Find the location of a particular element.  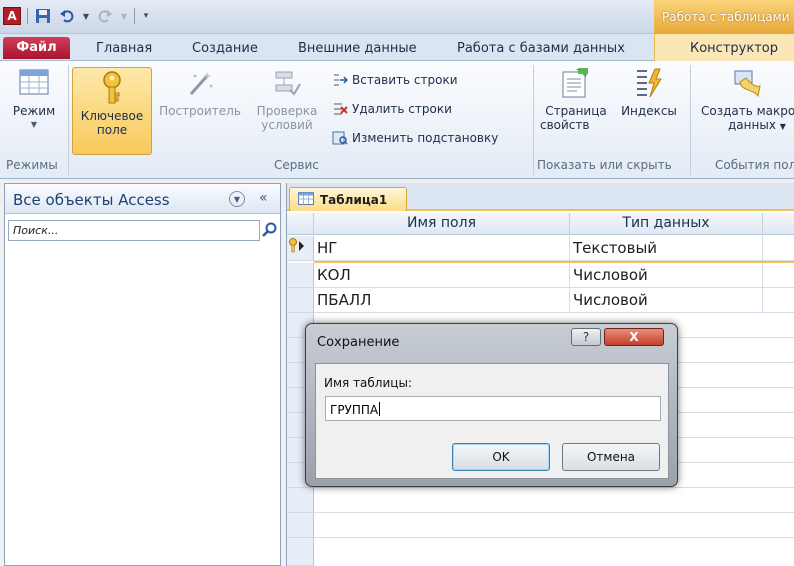

document-tab-bar: Таблица1 is located at coordinates (540, 197).